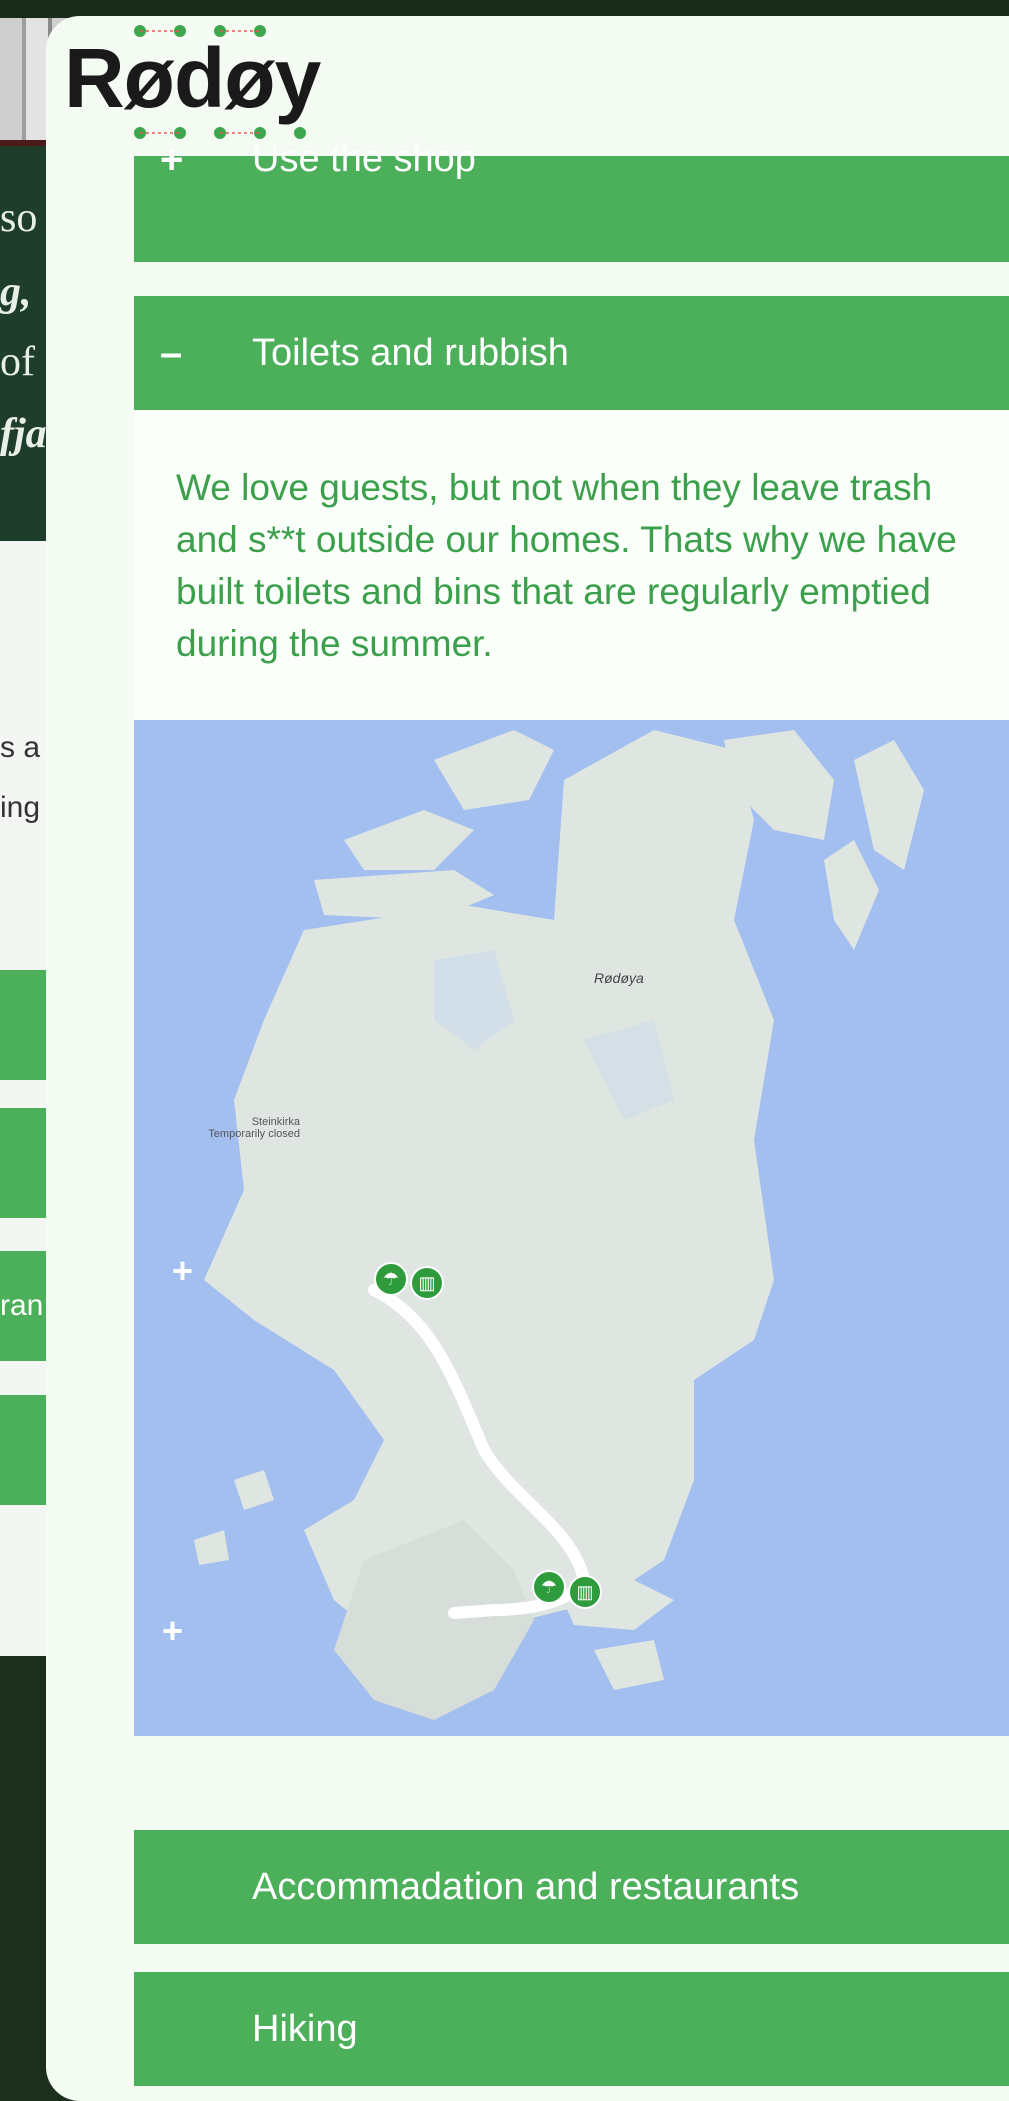  I want to click on accordion-accommodation-and-restaurants: Accommadation and restaurants, so click(571, 1887).